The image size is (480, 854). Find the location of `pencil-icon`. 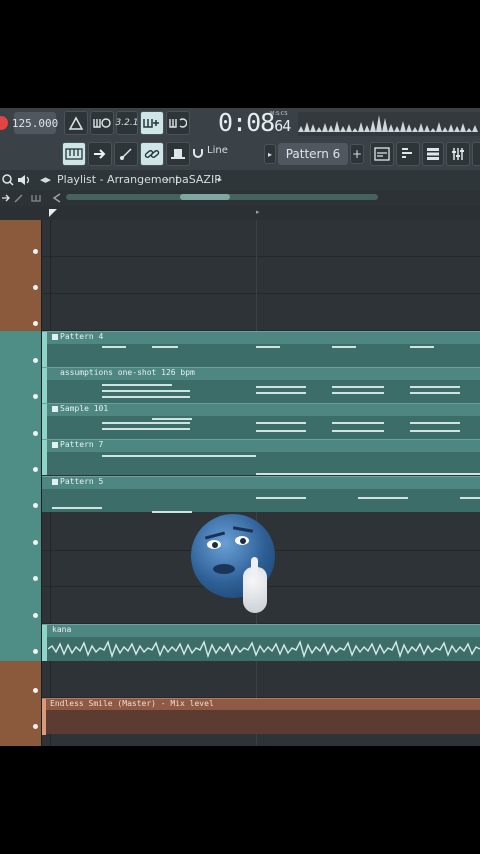

pencil-icon is located at coordinates (19, 198).